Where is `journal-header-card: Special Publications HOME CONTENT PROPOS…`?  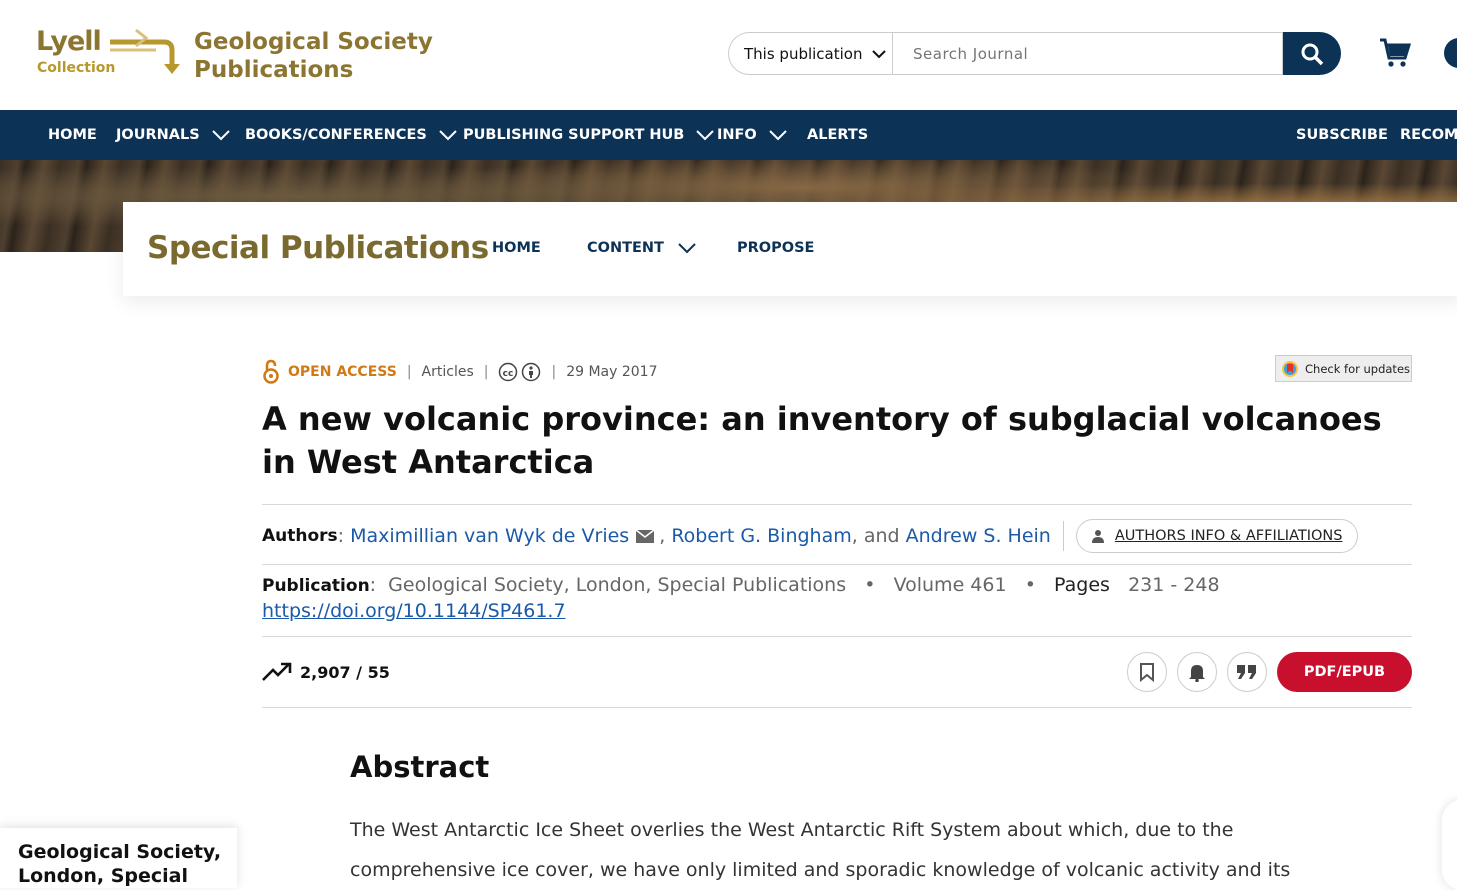
journal-header-card: Special Publications HOME CONTENT PROPOS… is located at coordinates (790, 249).